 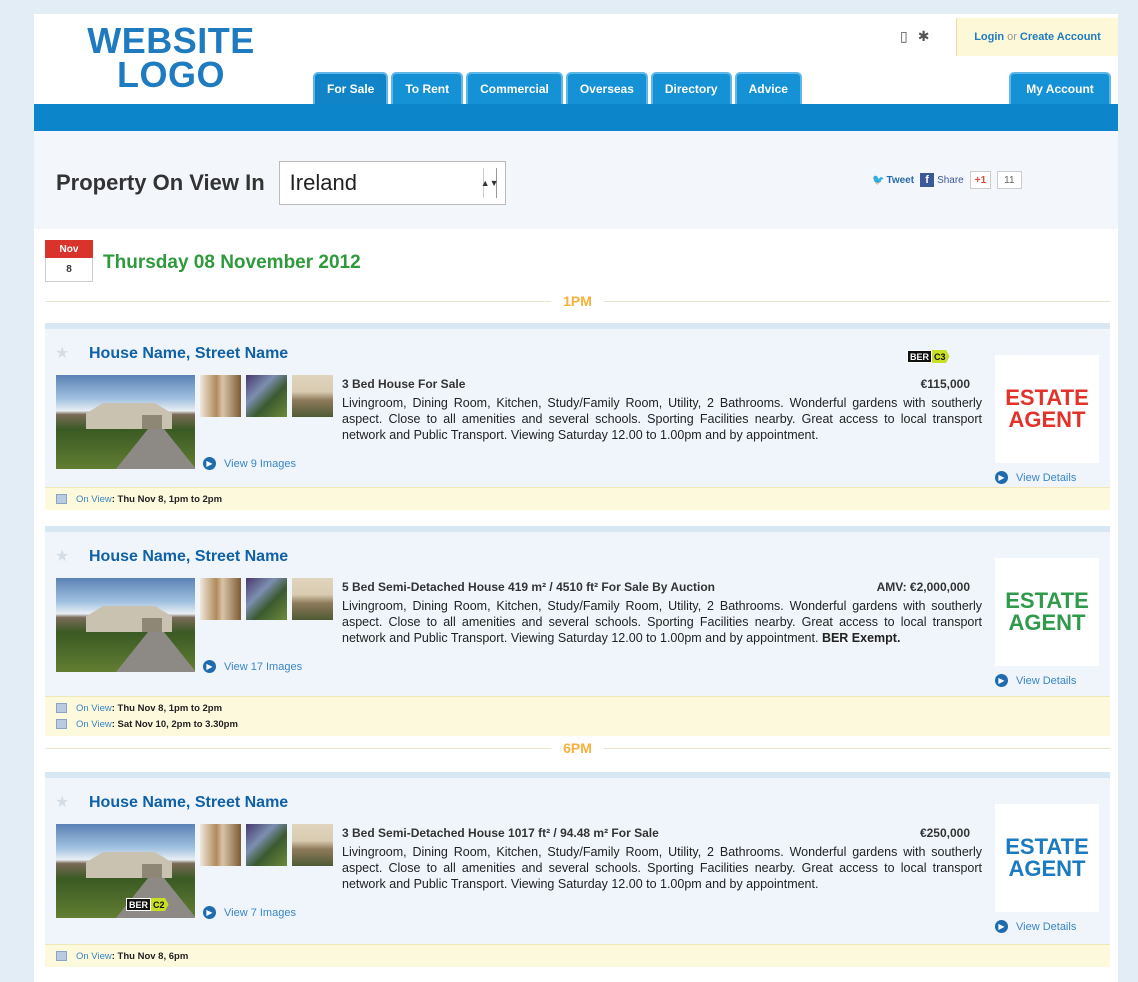 I want to click on gplus-label: +1, so click(x=980, y=180).